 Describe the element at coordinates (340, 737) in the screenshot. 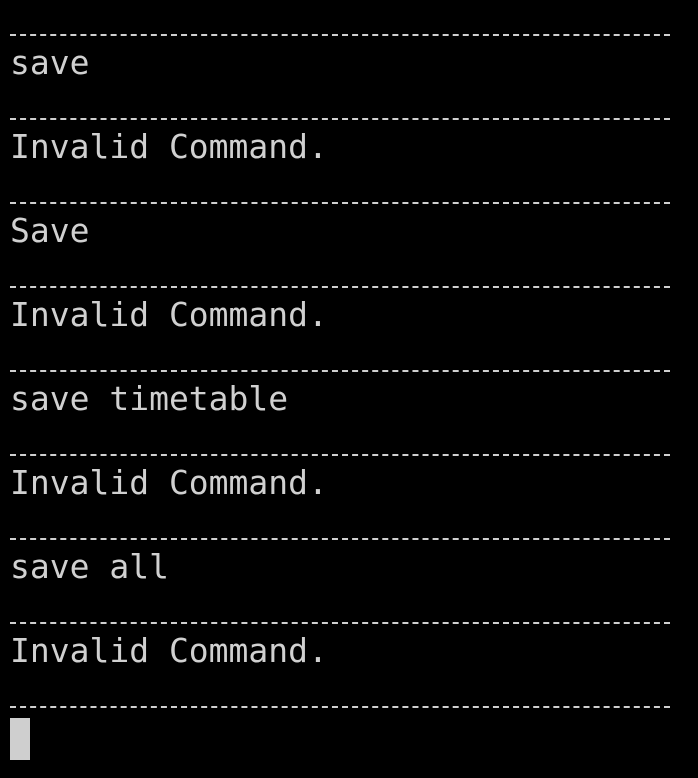

I see `prompt-line` at that location.